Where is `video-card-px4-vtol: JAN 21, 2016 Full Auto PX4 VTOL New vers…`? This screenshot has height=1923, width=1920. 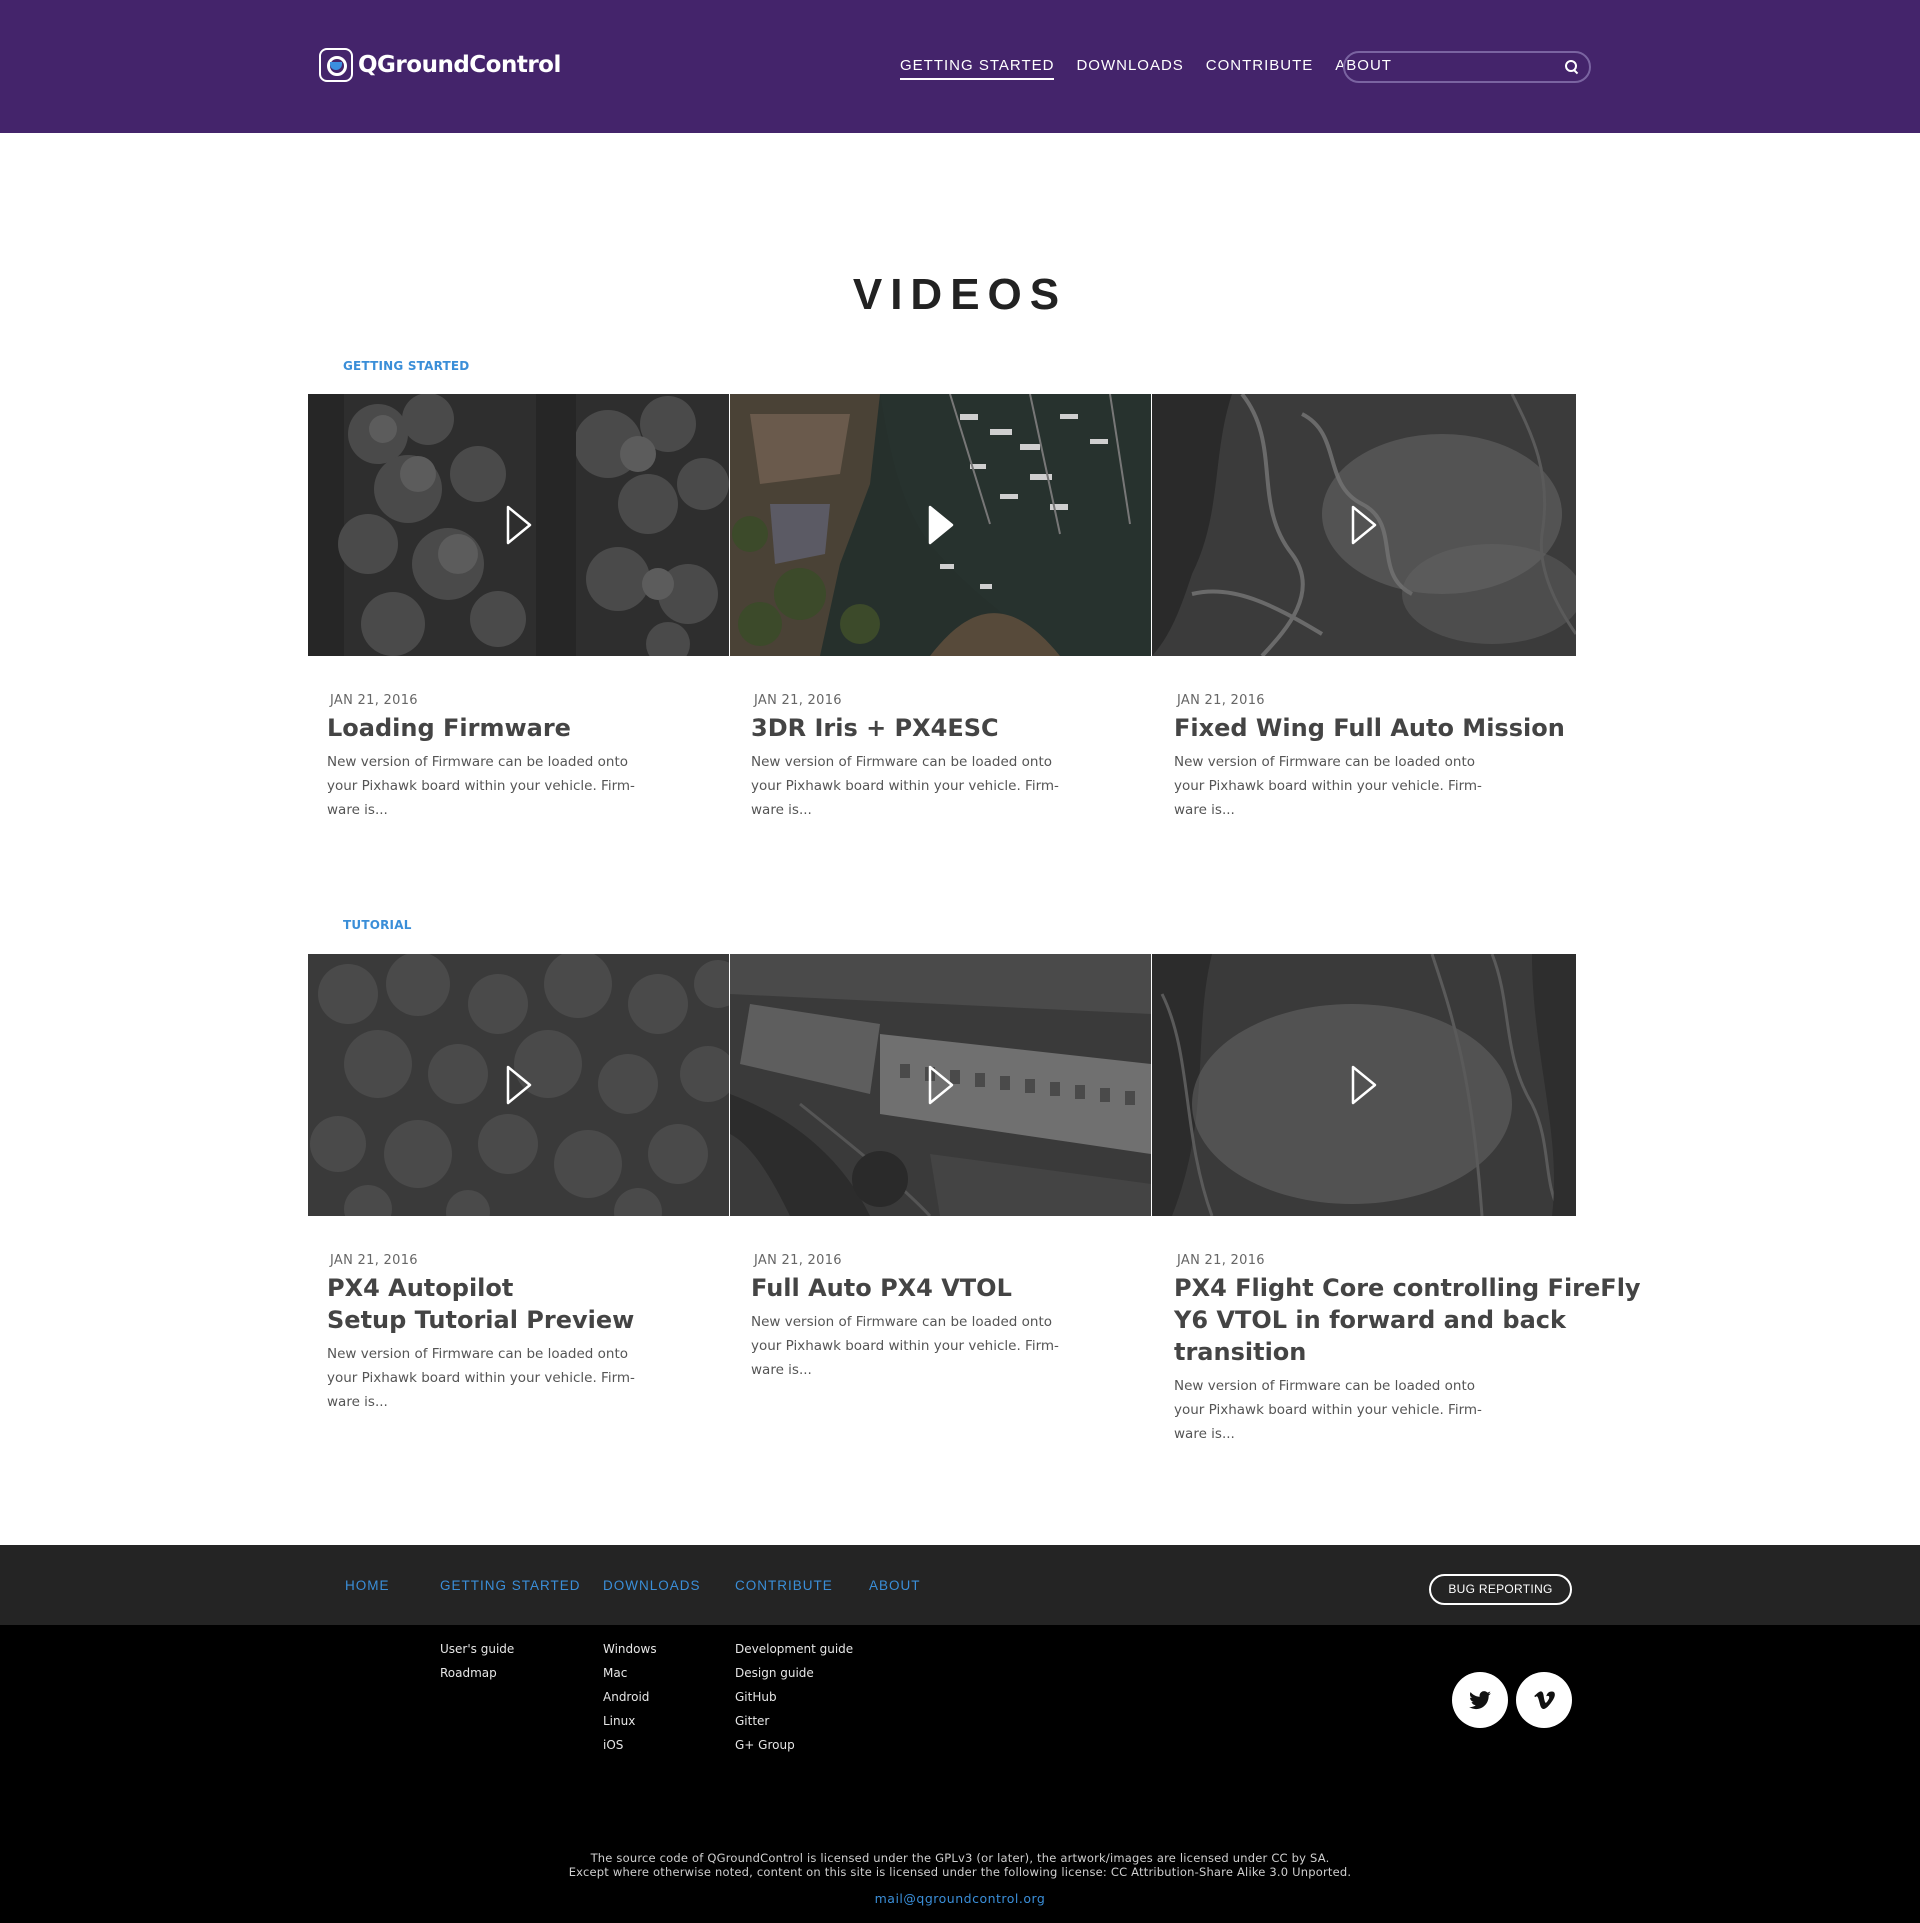
video-card-px4-vtol: JAN 21, 2016 Full Auto PX4 VTOL New vers… is located at coordinates (961, 1317).